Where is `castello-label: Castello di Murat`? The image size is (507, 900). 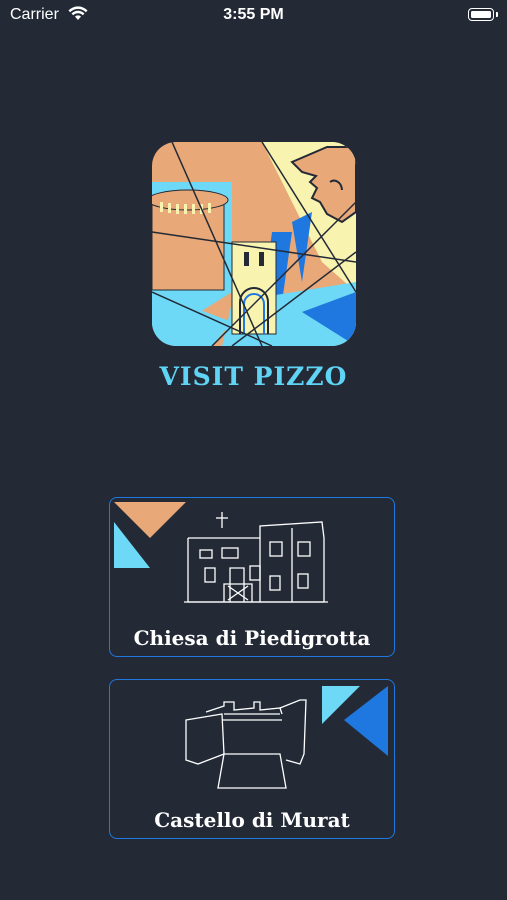 castello-label: Castello di Murat is located at coordinates (252, 820).